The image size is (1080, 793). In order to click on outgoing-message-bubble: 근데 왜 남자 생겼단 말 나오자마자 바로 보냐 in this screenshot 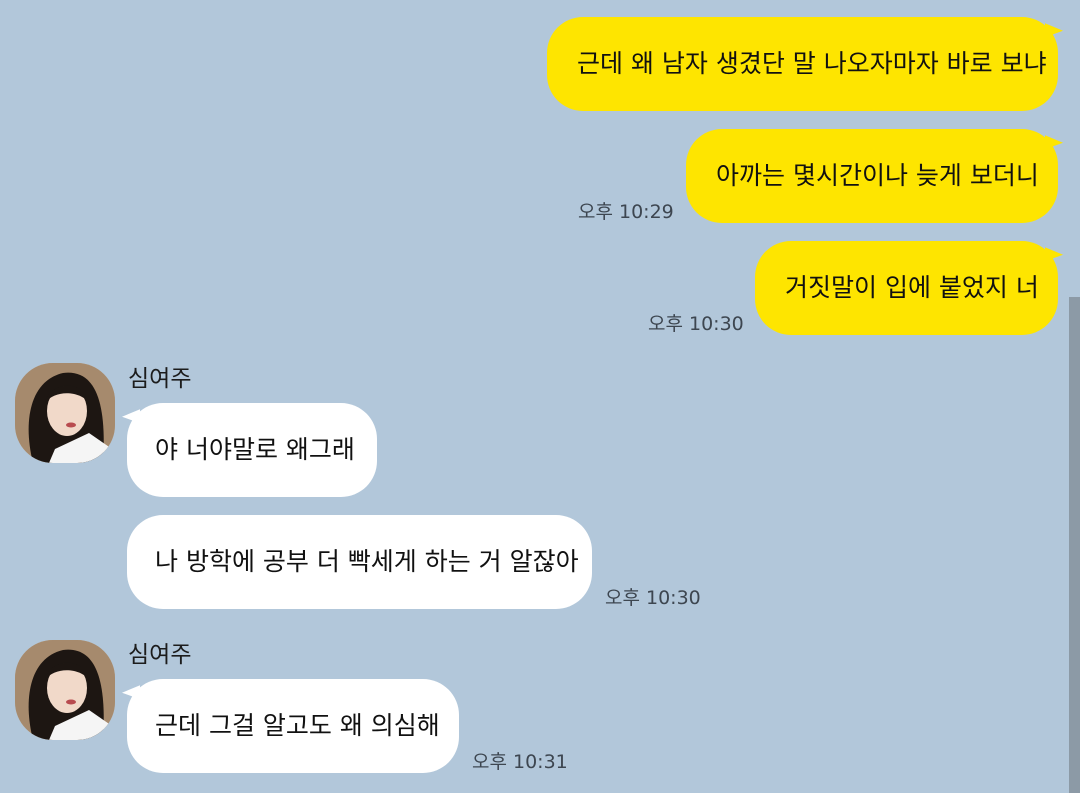, I will do `click(802, 64)`.